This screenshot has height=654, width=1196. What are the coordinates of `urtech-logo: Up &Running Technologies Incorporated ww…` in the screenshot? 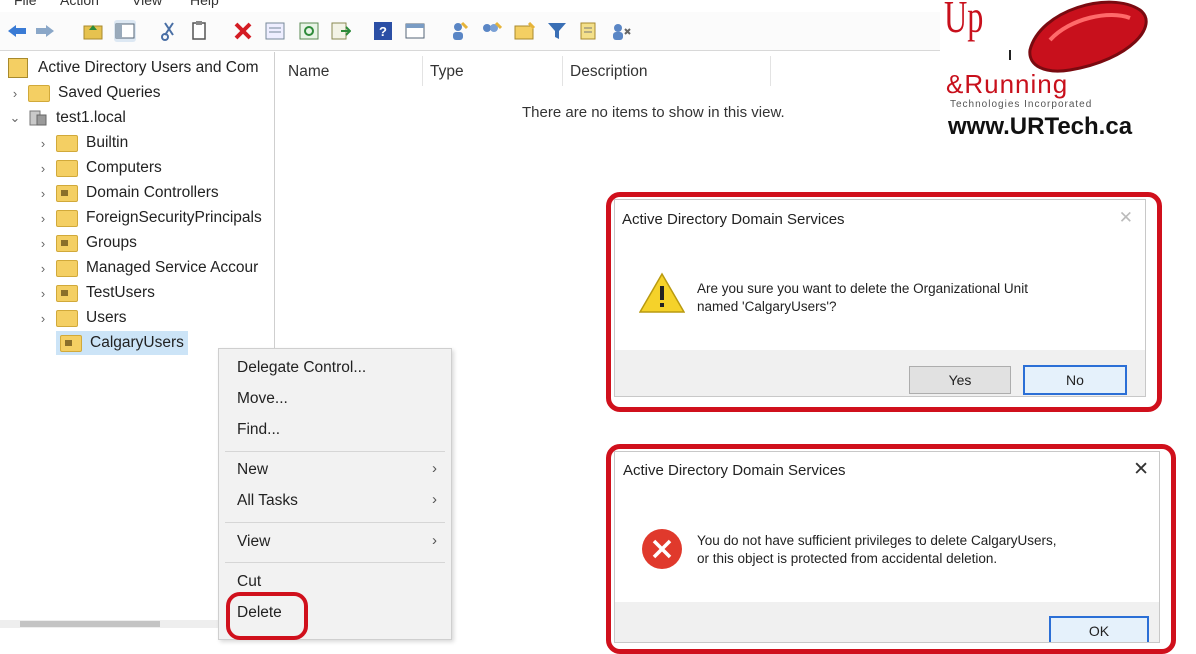 It's located at (1068, 75).